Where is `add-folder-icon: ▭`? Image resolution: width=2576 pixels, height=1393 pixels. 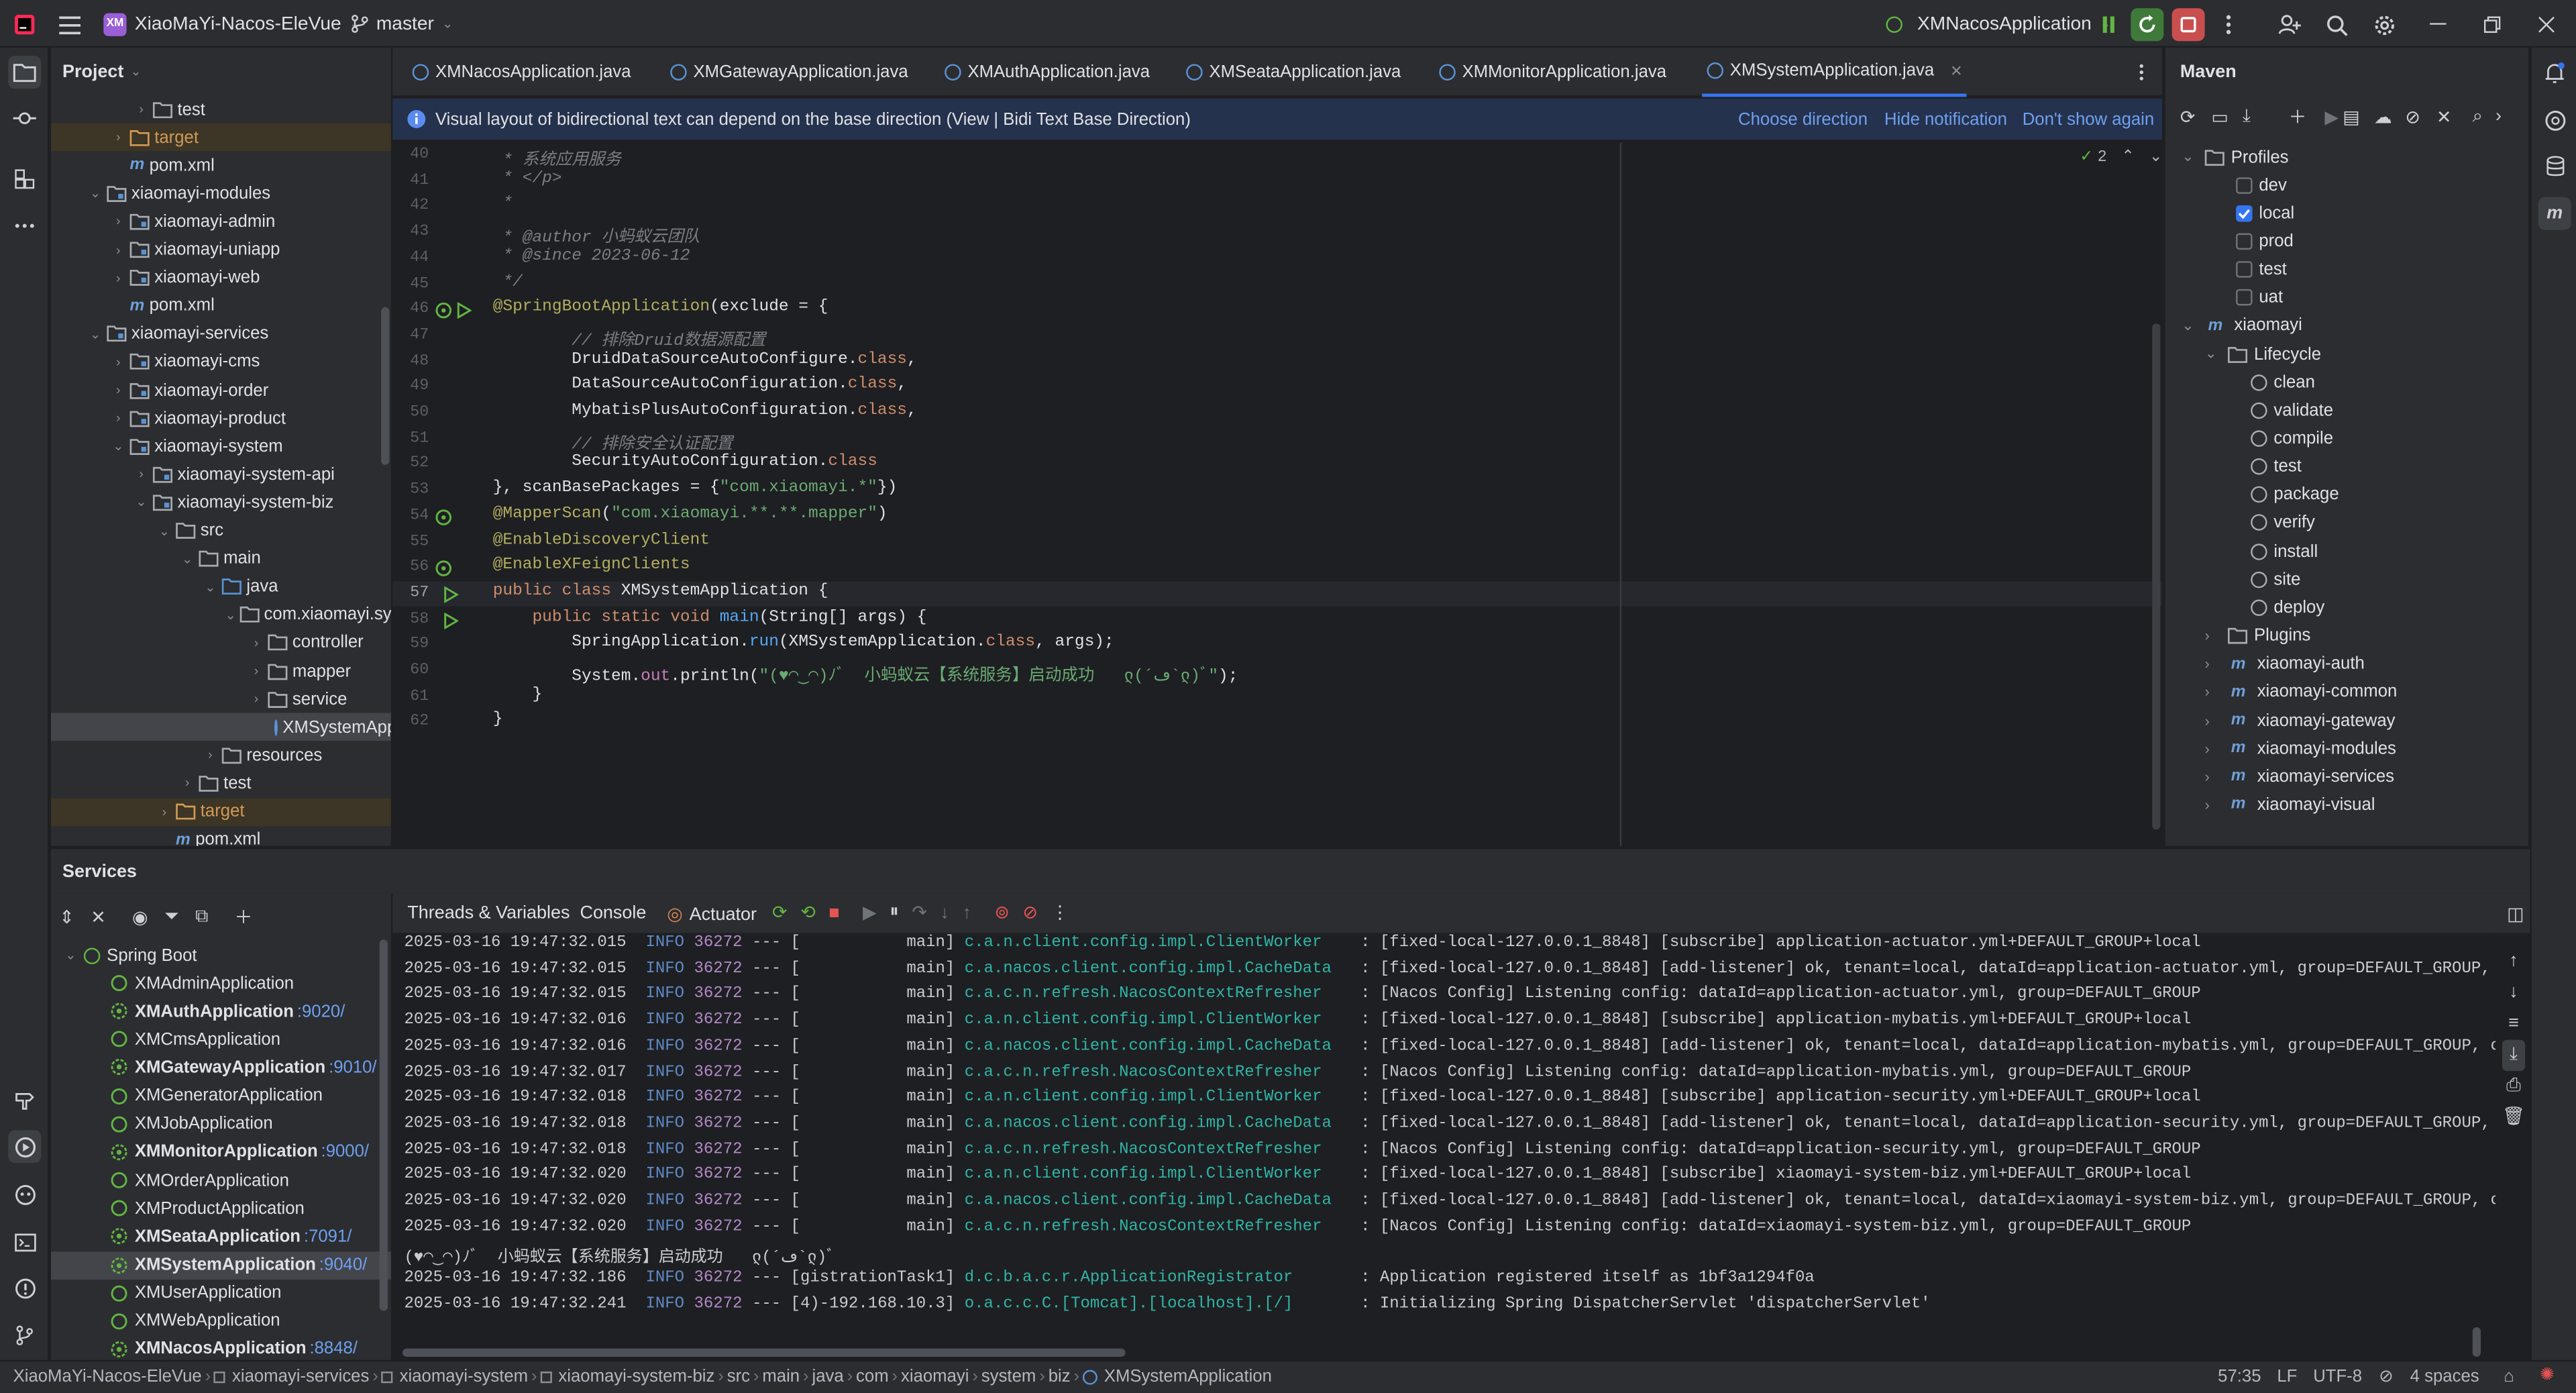
add-folder-icon: ▭ is located at coordinates (2227, 116).